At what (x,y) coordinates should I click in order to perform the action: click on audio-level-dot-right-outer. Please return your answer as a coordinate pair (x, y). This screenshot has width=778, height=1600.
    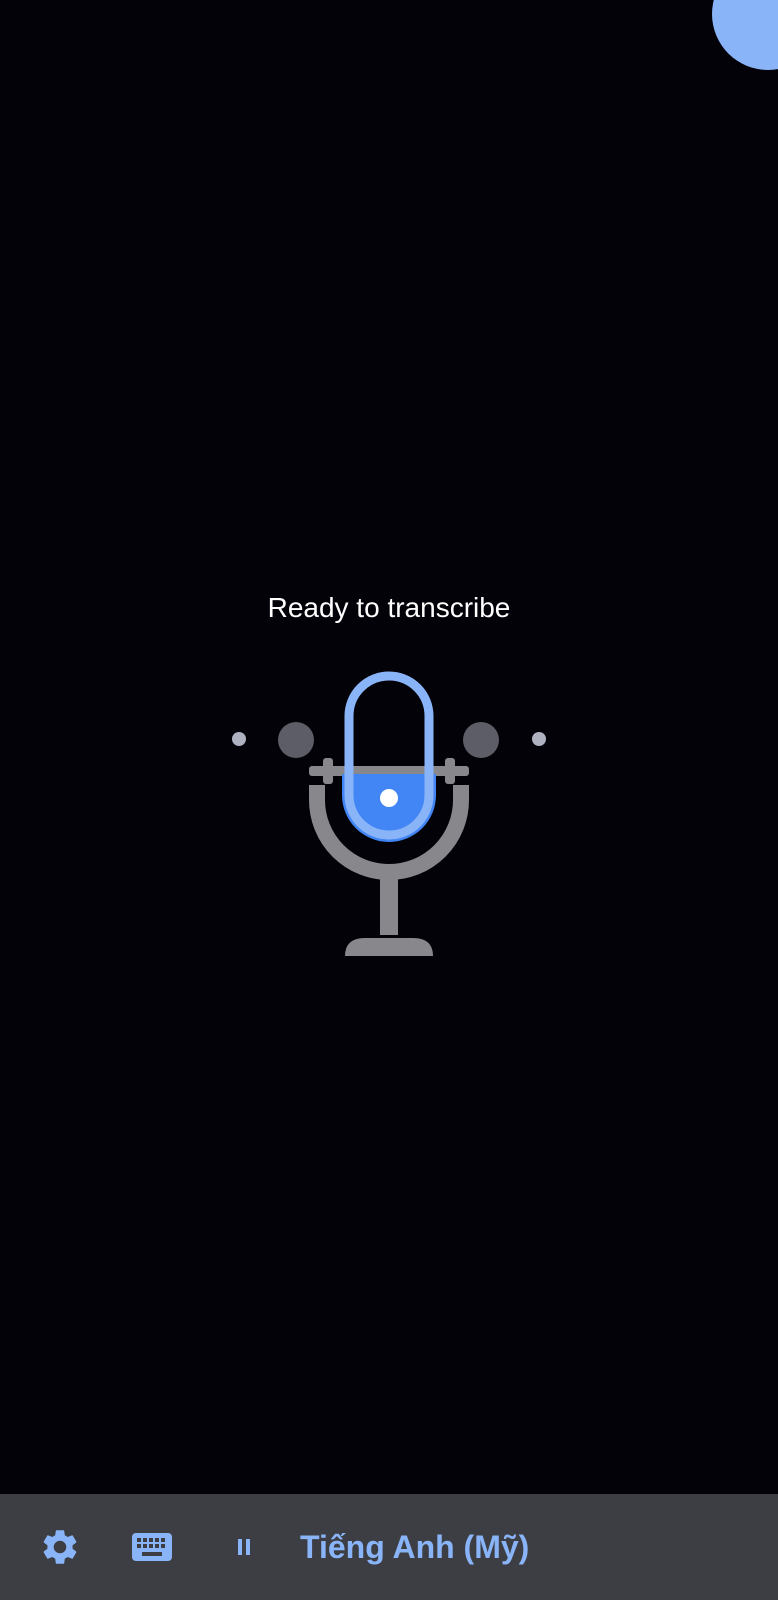
    Looking at the image, I should click on (539, 739).